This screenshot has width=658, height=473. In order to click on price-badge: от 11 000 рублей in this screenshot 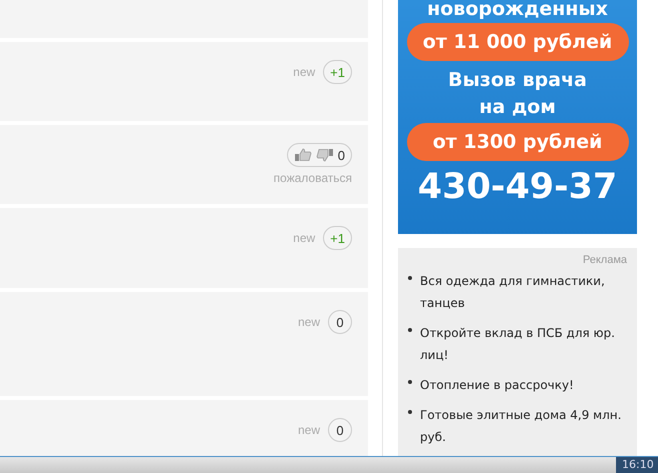, I will do `click(517, 42)`.